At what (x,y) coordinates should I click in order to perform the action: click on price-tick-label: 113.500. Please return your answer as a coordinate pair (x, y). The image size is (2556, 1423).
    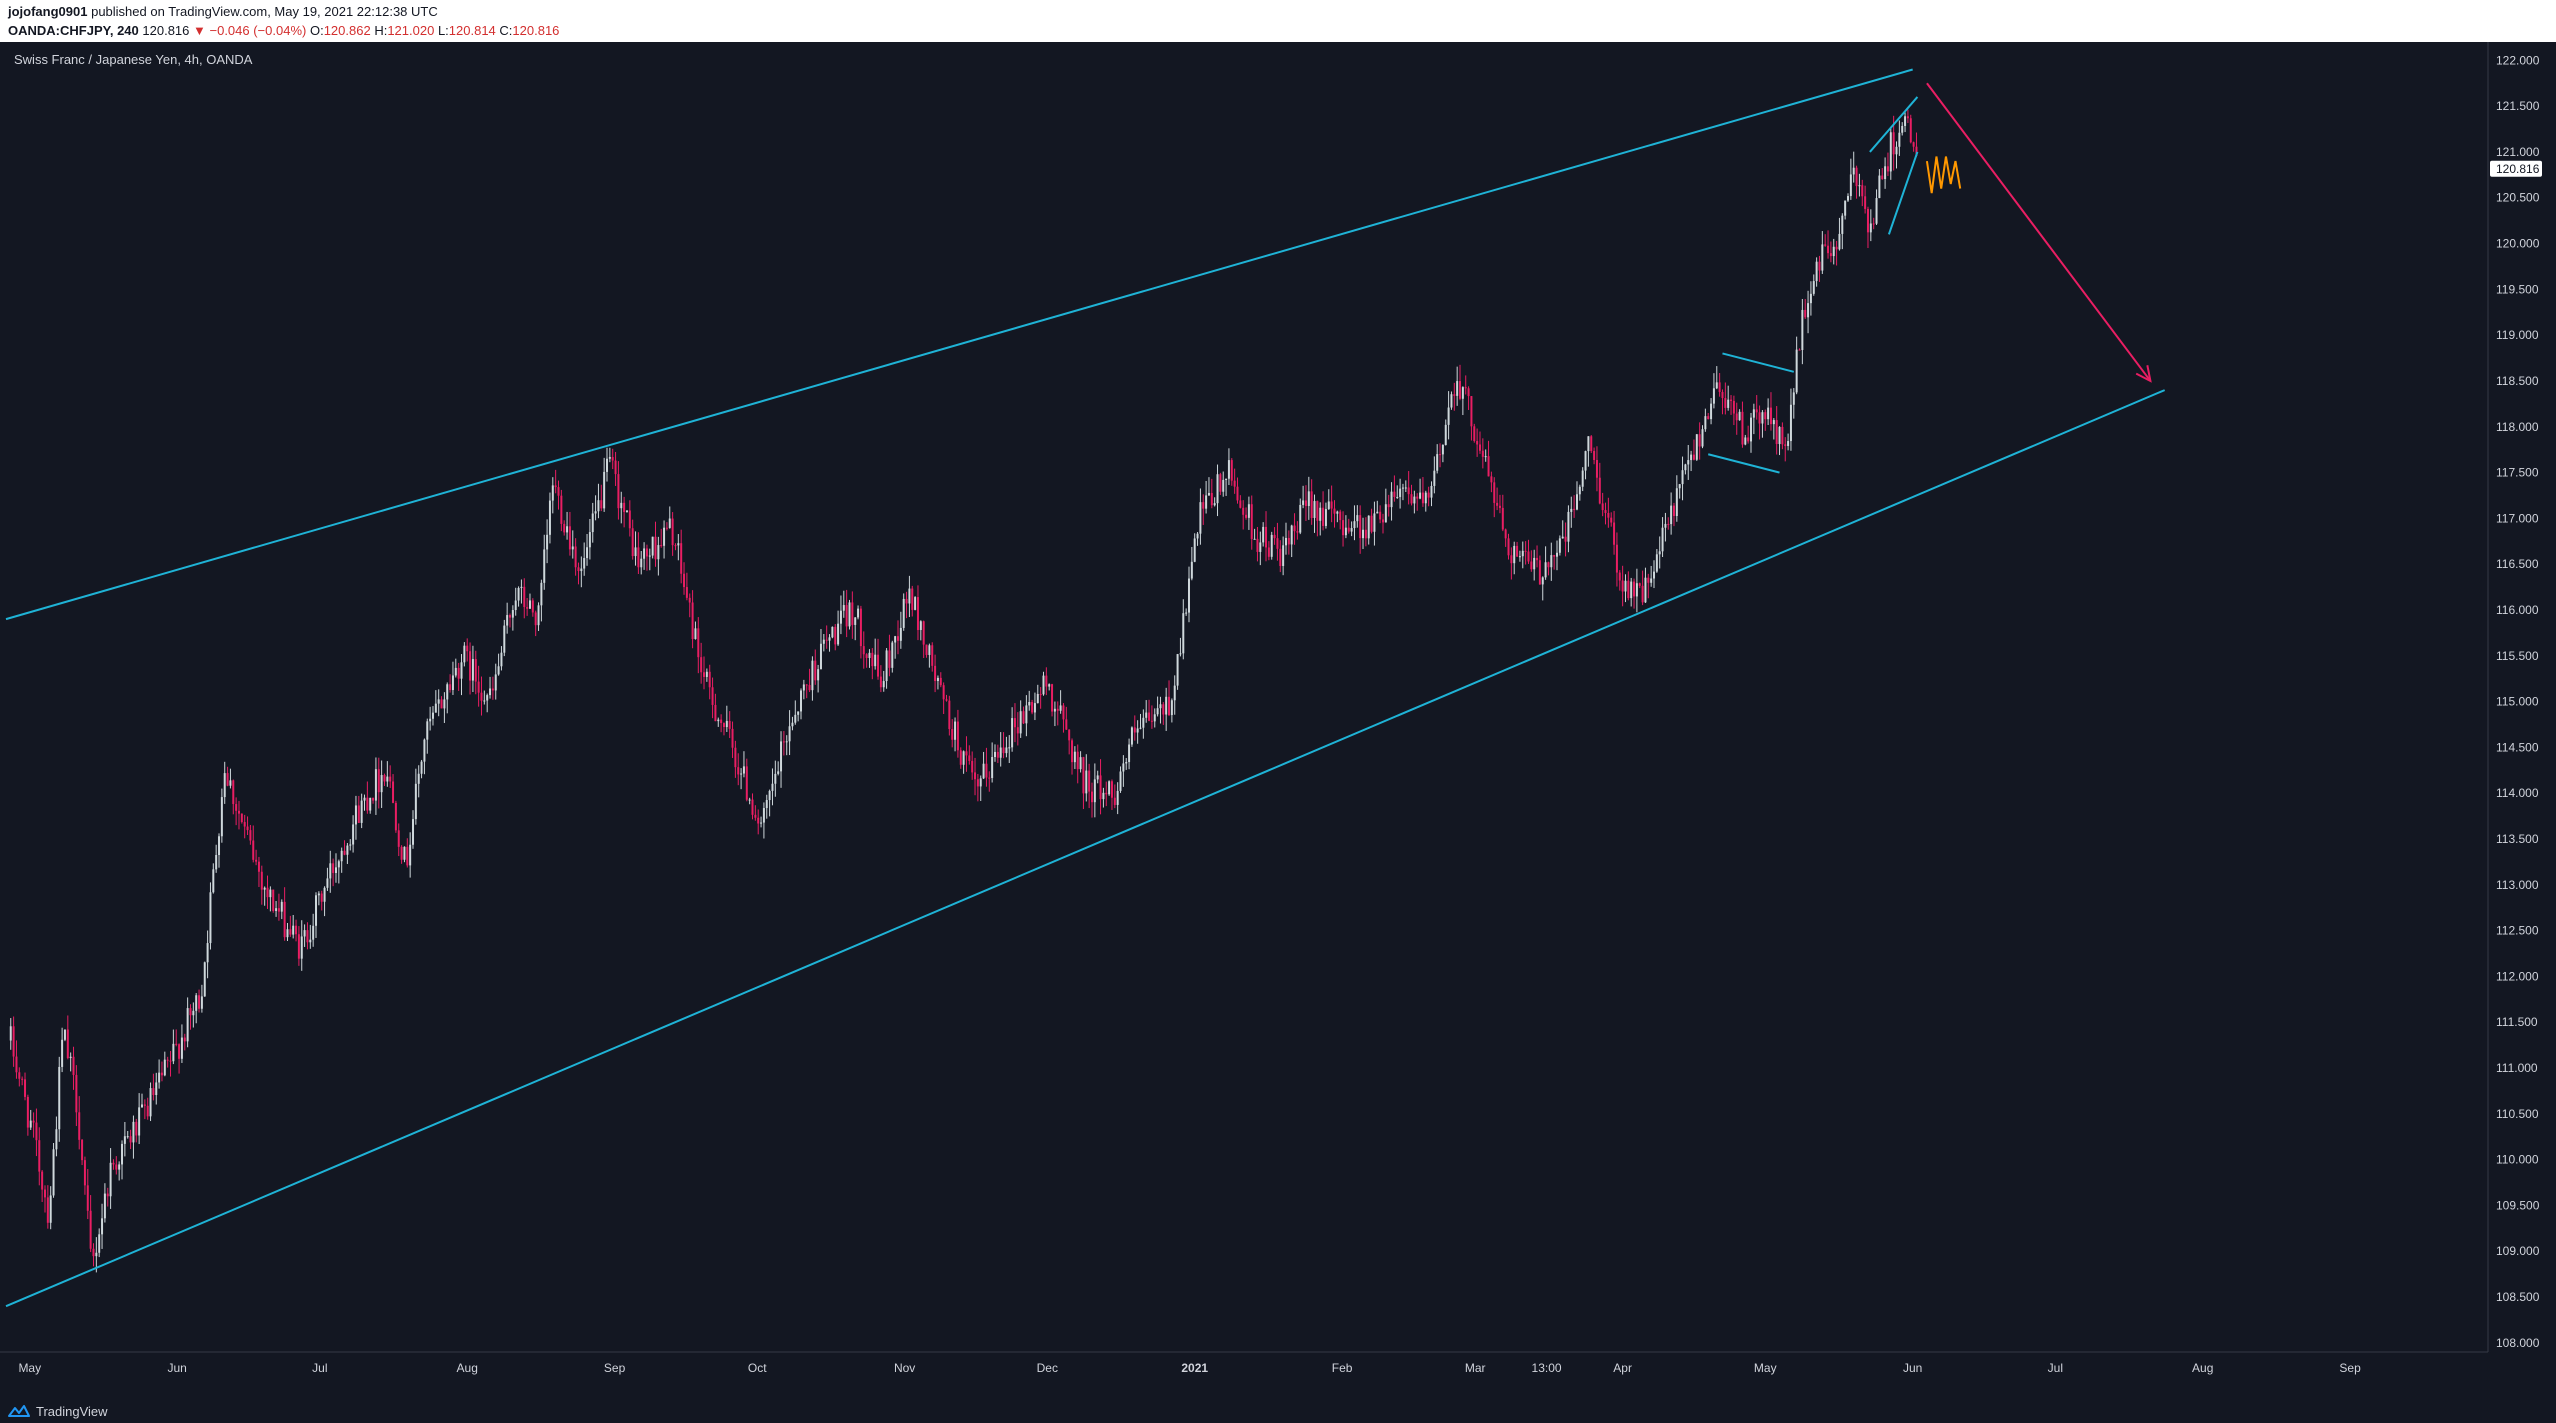
    Looking at the image, I should click on (2517, 839).